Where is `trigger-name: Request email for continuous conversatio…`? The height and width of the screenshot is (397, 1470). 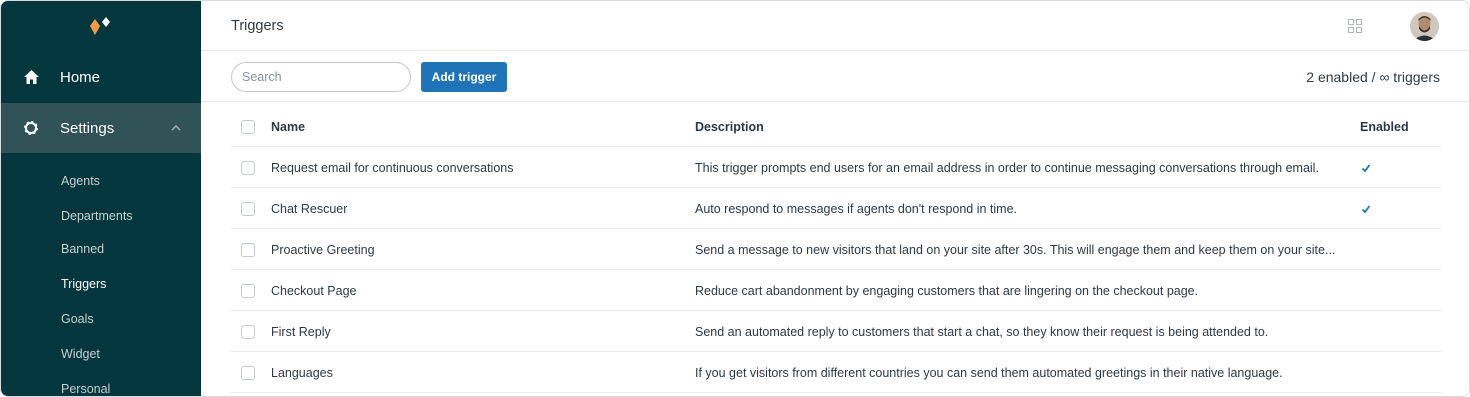 trigger-name: Request email for continuous conversatio… is located at coordinates (392, 168).